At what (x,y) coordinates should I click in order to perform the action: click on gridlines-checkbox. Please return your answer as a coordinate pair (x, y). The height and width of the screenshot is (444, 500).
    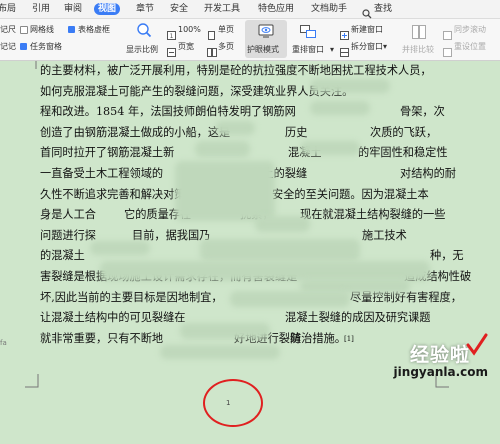
    Looking at the image, I should click on (24, 30).